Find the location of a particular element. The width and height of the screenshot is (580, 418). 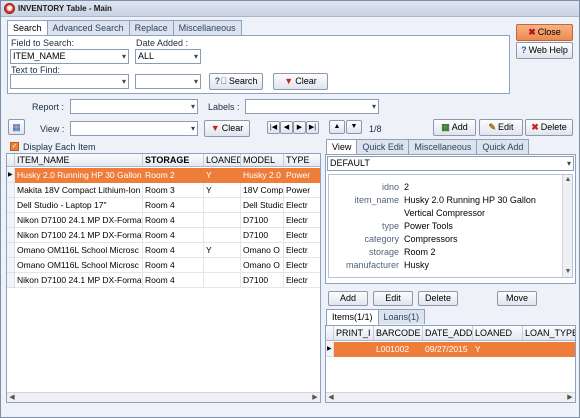

col-header-item-name: ITEM_NAME is located at coordinates (79, 160).